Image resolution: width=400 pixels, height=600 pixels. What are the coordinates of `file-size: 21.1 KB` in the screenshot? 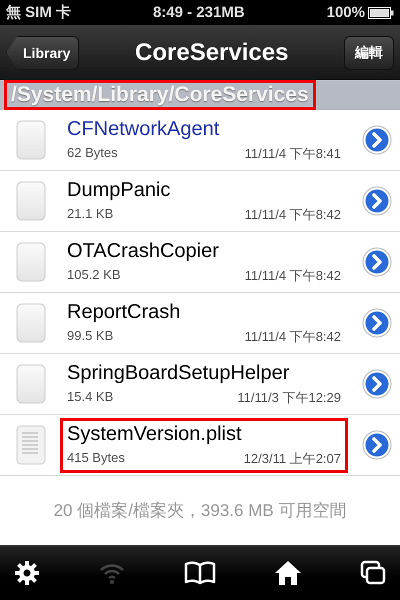 It's located at (90, 214).